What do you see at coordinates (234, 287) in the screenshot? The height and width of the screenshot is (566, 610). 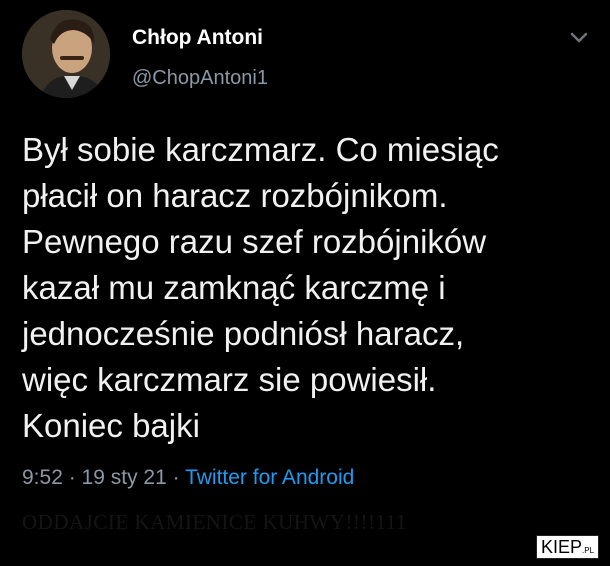 I see `tweet-text-line: kazał mu zamknąć karczmę i` at bounding box center [234, 287].